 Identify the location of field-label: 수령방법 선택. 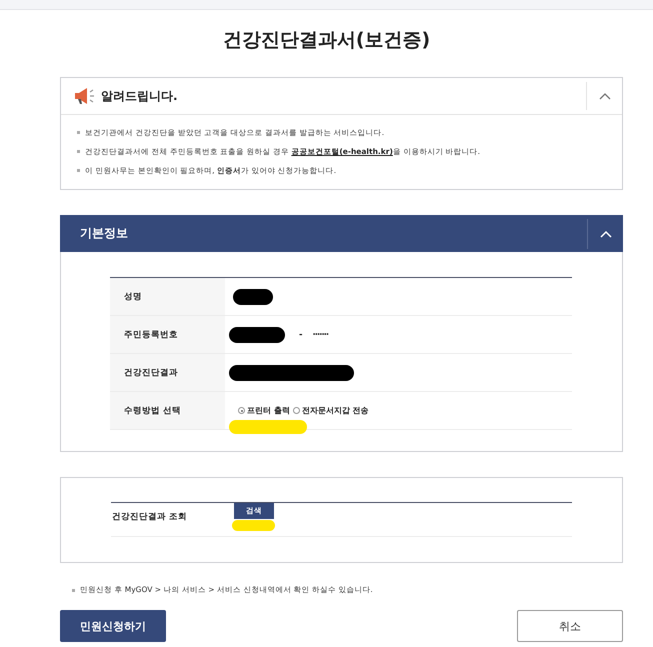
(152, 410).